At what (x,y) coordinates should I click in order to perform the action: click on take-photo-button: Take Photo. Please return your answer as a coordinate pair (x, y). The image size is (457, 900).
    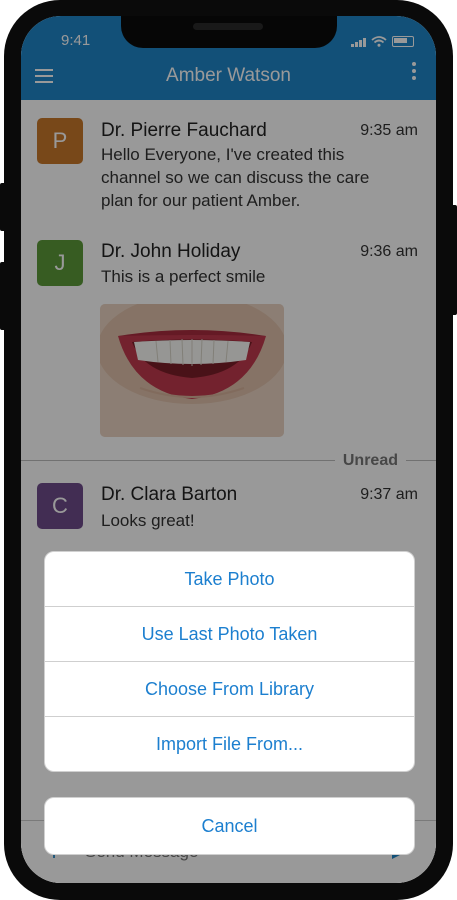
    Looking at the image, I should click on (229, 579).